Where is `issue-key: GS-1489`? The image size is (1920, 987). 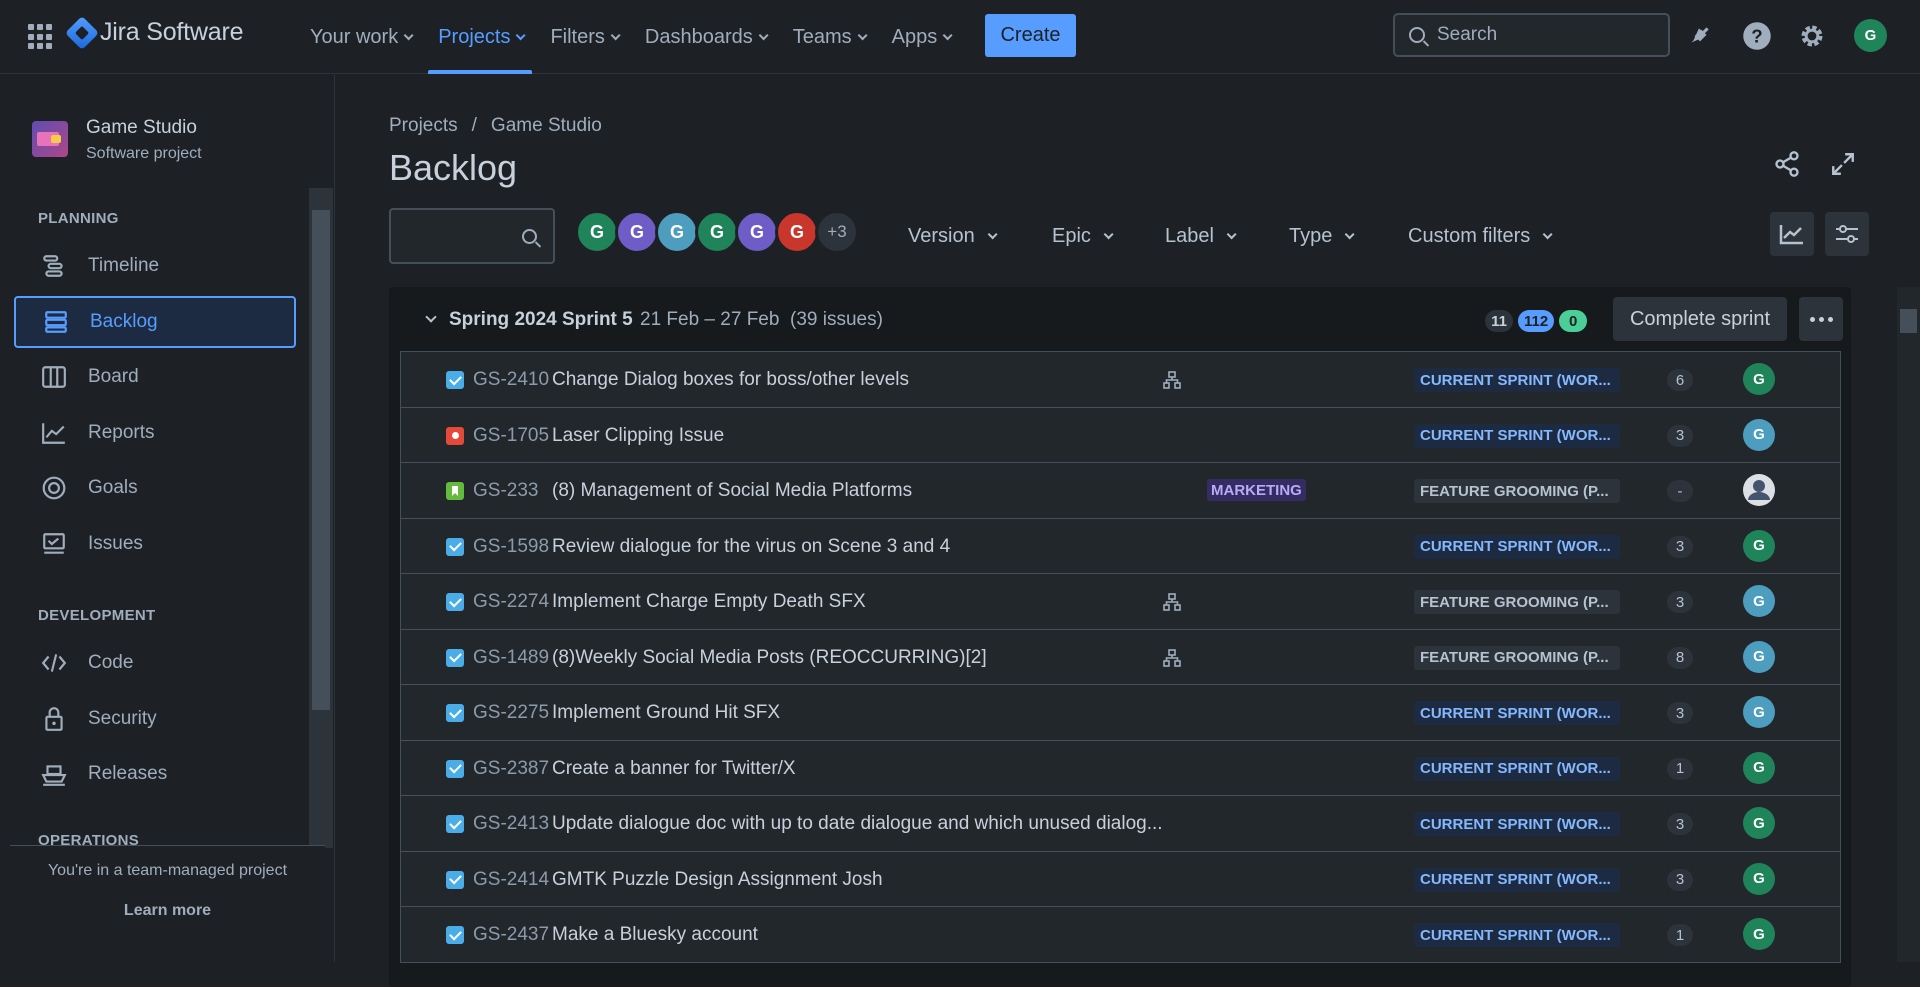 issue-key: GS-1489 is located at coordinates (511, 658).